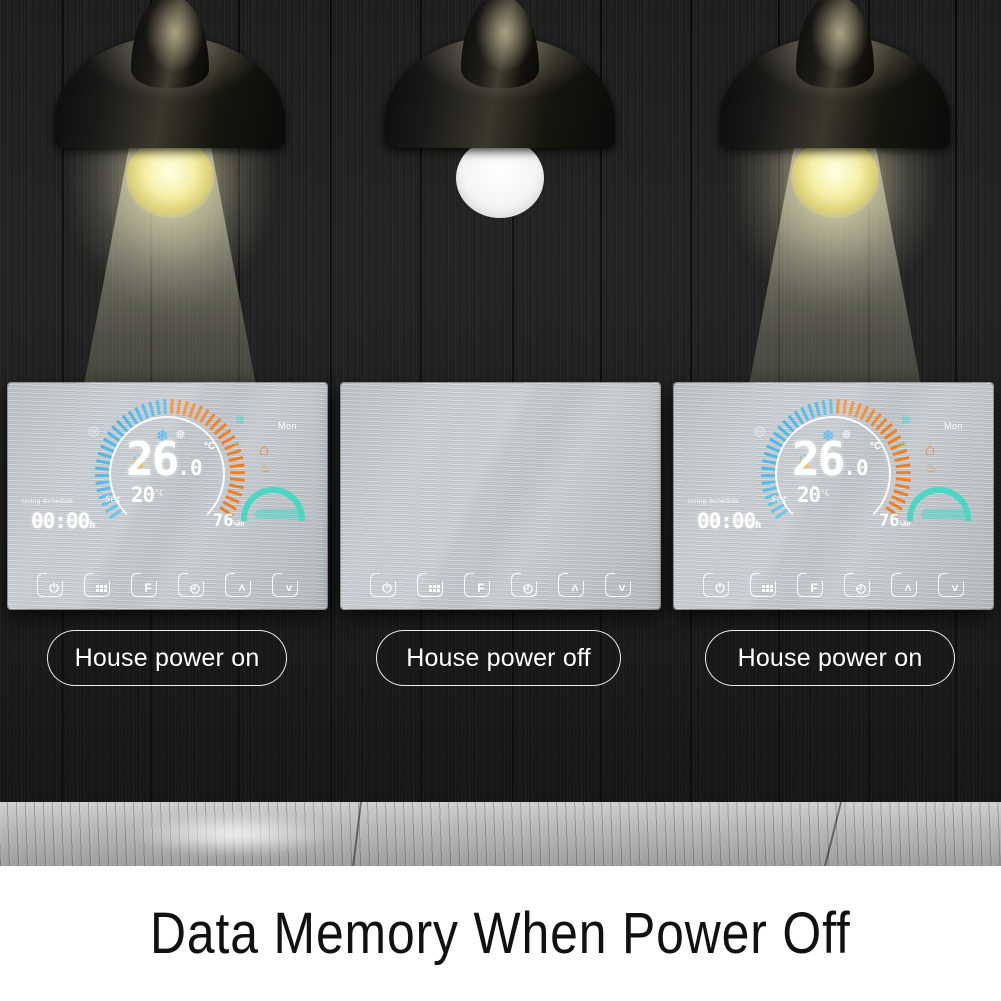 The image size is (1001, 1001). I want to click on lamp-shade, so click(170, 74).